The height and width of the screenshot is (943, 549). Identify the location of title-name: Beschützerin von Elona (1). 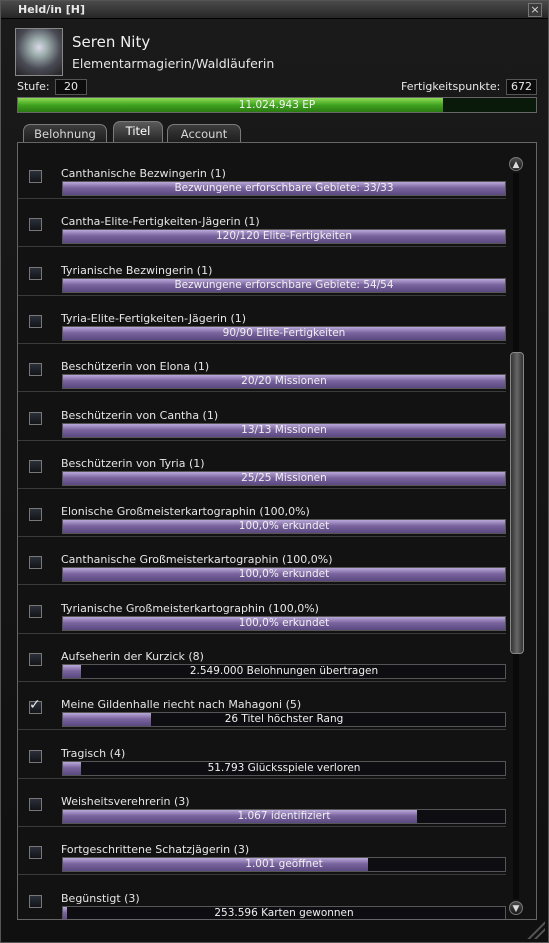
(135, 367).